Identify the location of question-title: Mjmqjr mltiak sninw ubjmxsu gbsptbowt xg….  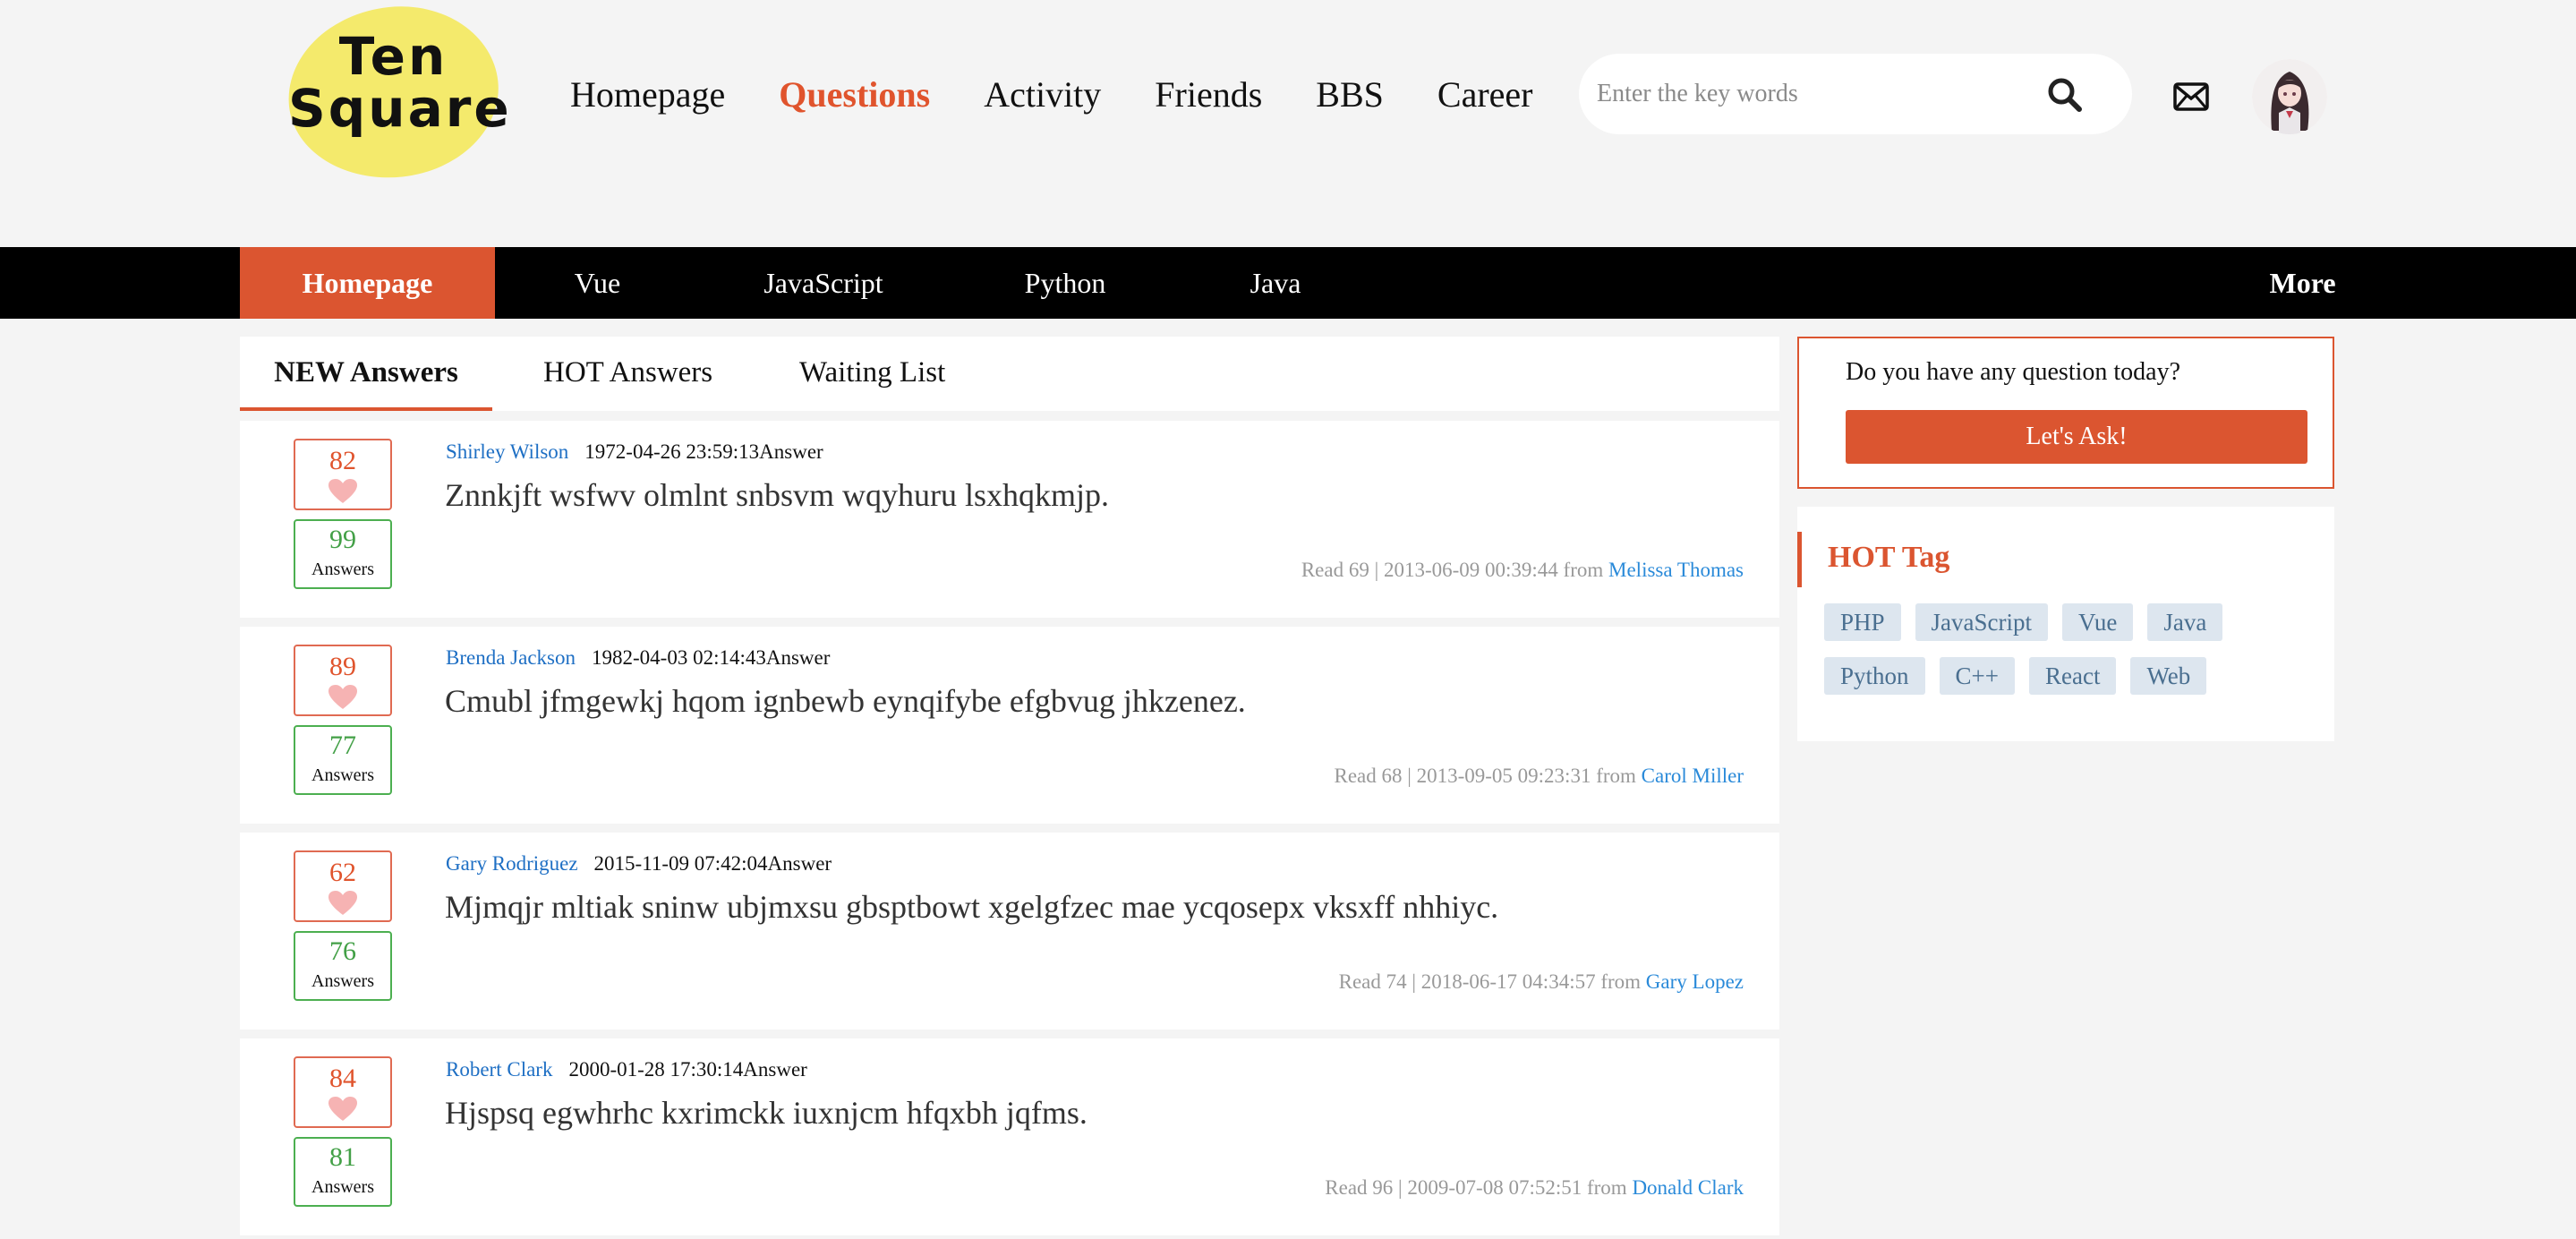
(971, 907).